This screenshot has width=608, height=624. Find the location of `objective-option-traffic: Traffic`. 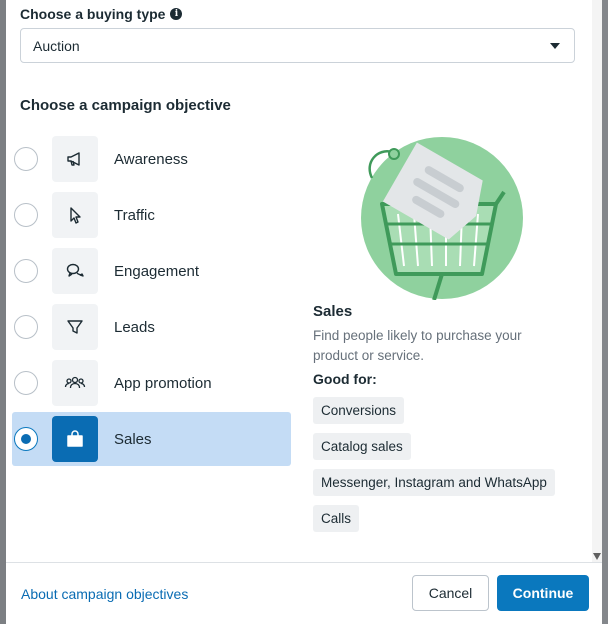

objective-option-traffic: Traffic is located at coordinates (151, 215).